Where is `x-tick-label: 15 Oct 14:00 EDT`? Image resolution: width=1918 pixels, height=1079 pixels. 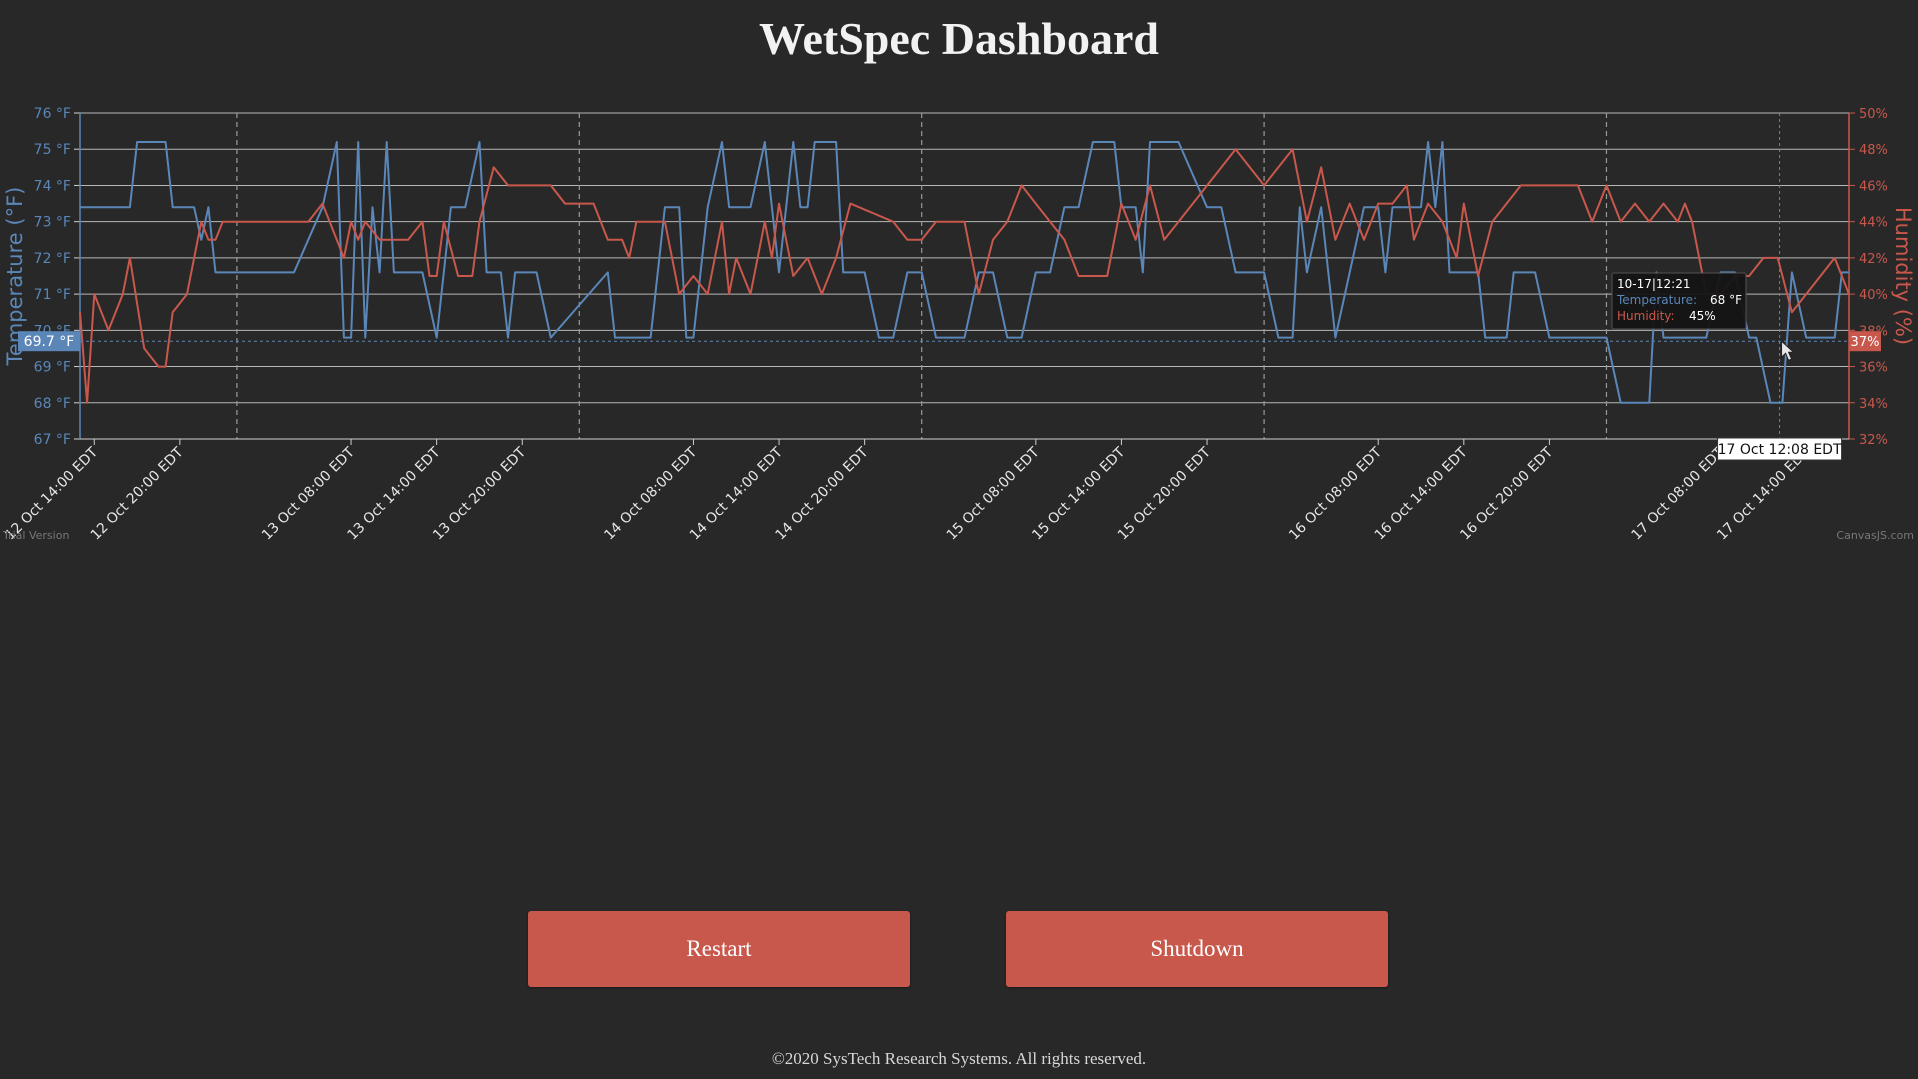 x-tick-label: 15 Oct 14:00 EDT is located at coordinates (1078, 493).